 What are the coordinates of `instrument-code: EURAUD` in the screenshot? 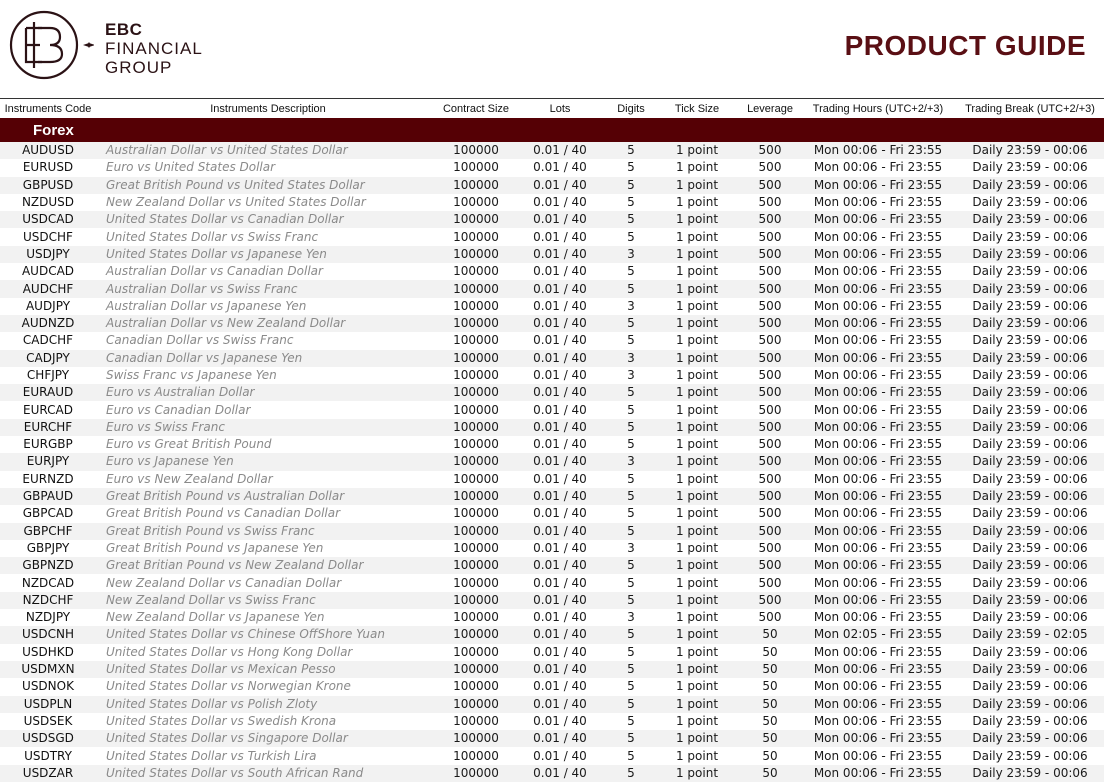 It's located at (48, 393).